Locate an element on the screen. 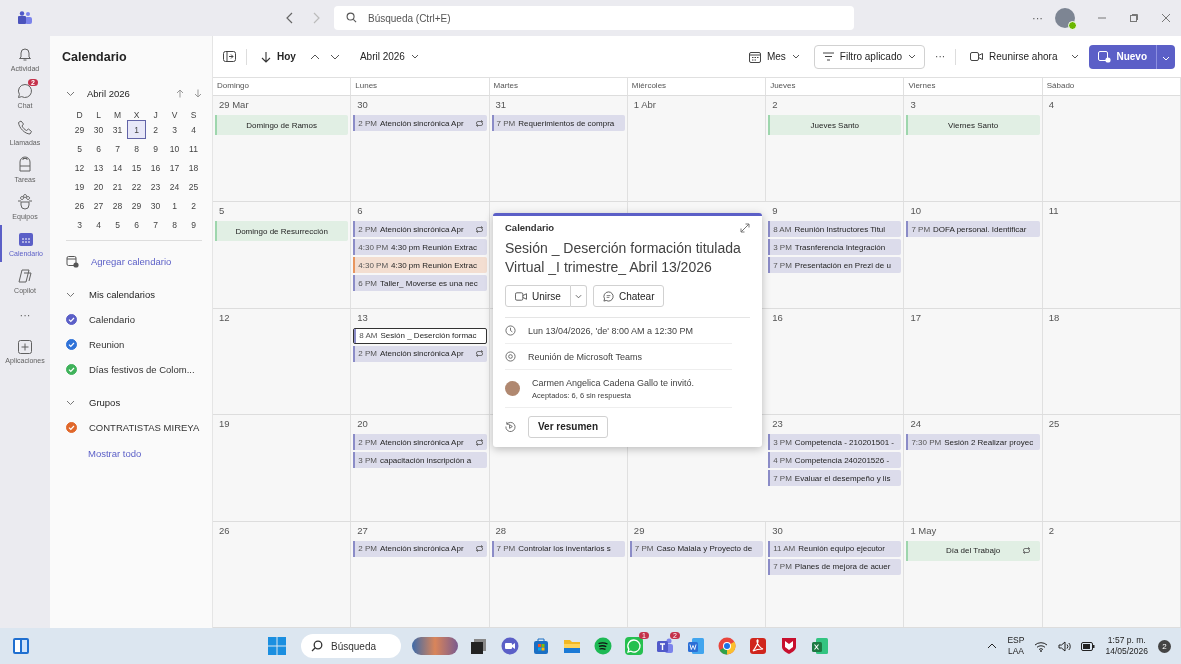 The width and height of the screenshot is (1181, 664). month-picker-button: Abril 2026 is located at coordinates (389, 56).